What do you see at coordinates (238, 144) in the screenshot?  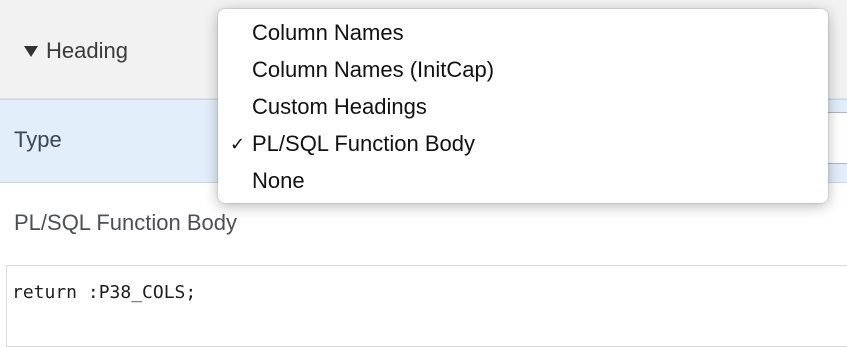 I see `checkmark-icon: ✓` at bounding box center [238, 144].